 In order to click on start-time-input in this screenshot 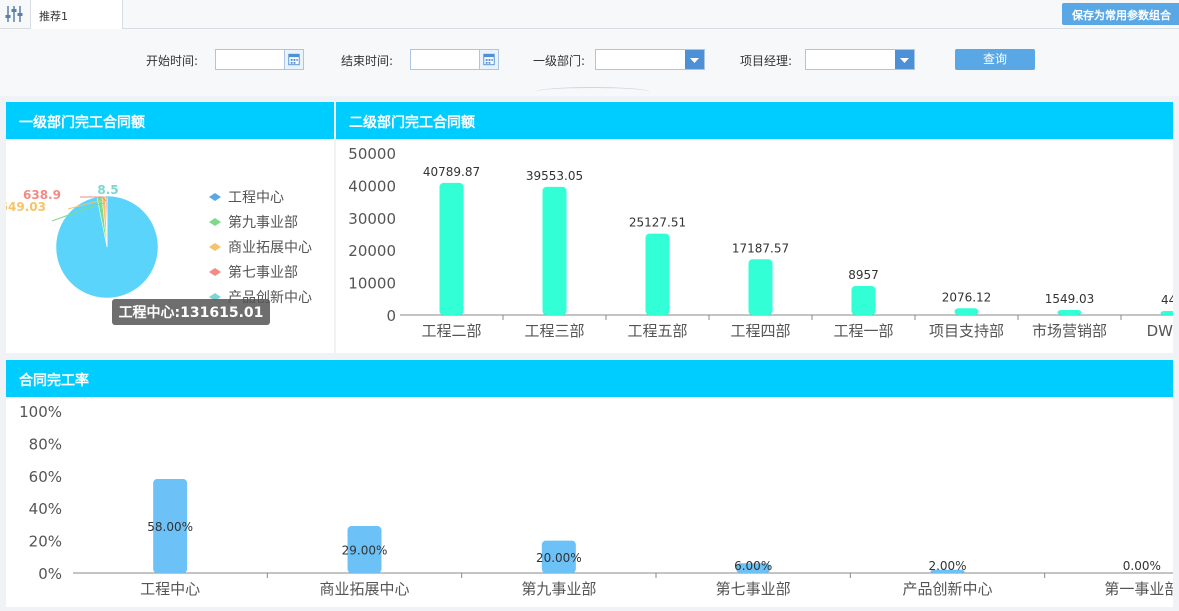, I will do `click(259, 59)`.